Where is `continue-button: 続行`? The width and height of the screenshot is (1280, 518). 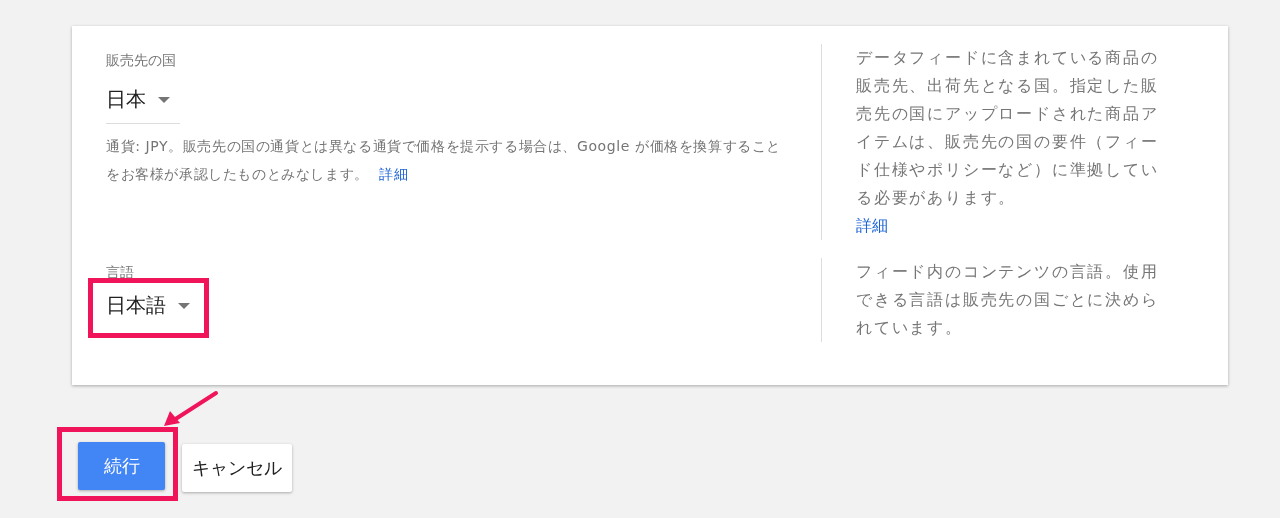 continue-button: 続行 is located at coordinates (121, 466).